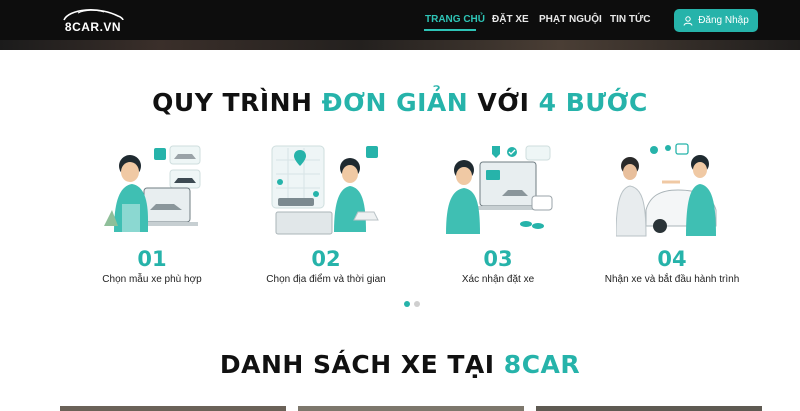 The image size is (800, 411). Describe the element at coordinates (152, 190) in the screenshot. I see `choose-car-illustration` at that location.